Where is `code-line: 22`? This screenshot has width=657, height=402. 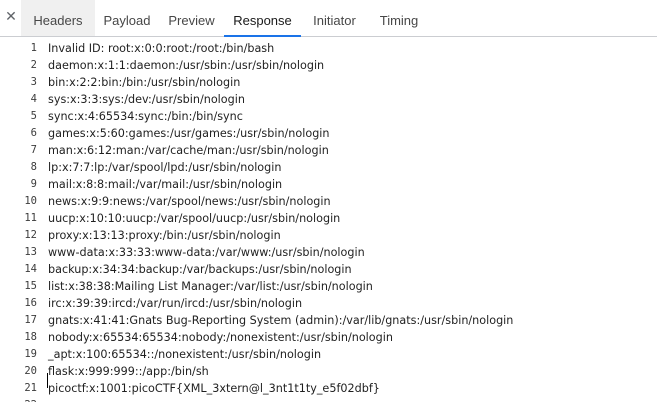 code-line: 22 is located at coordinates (328, 399).